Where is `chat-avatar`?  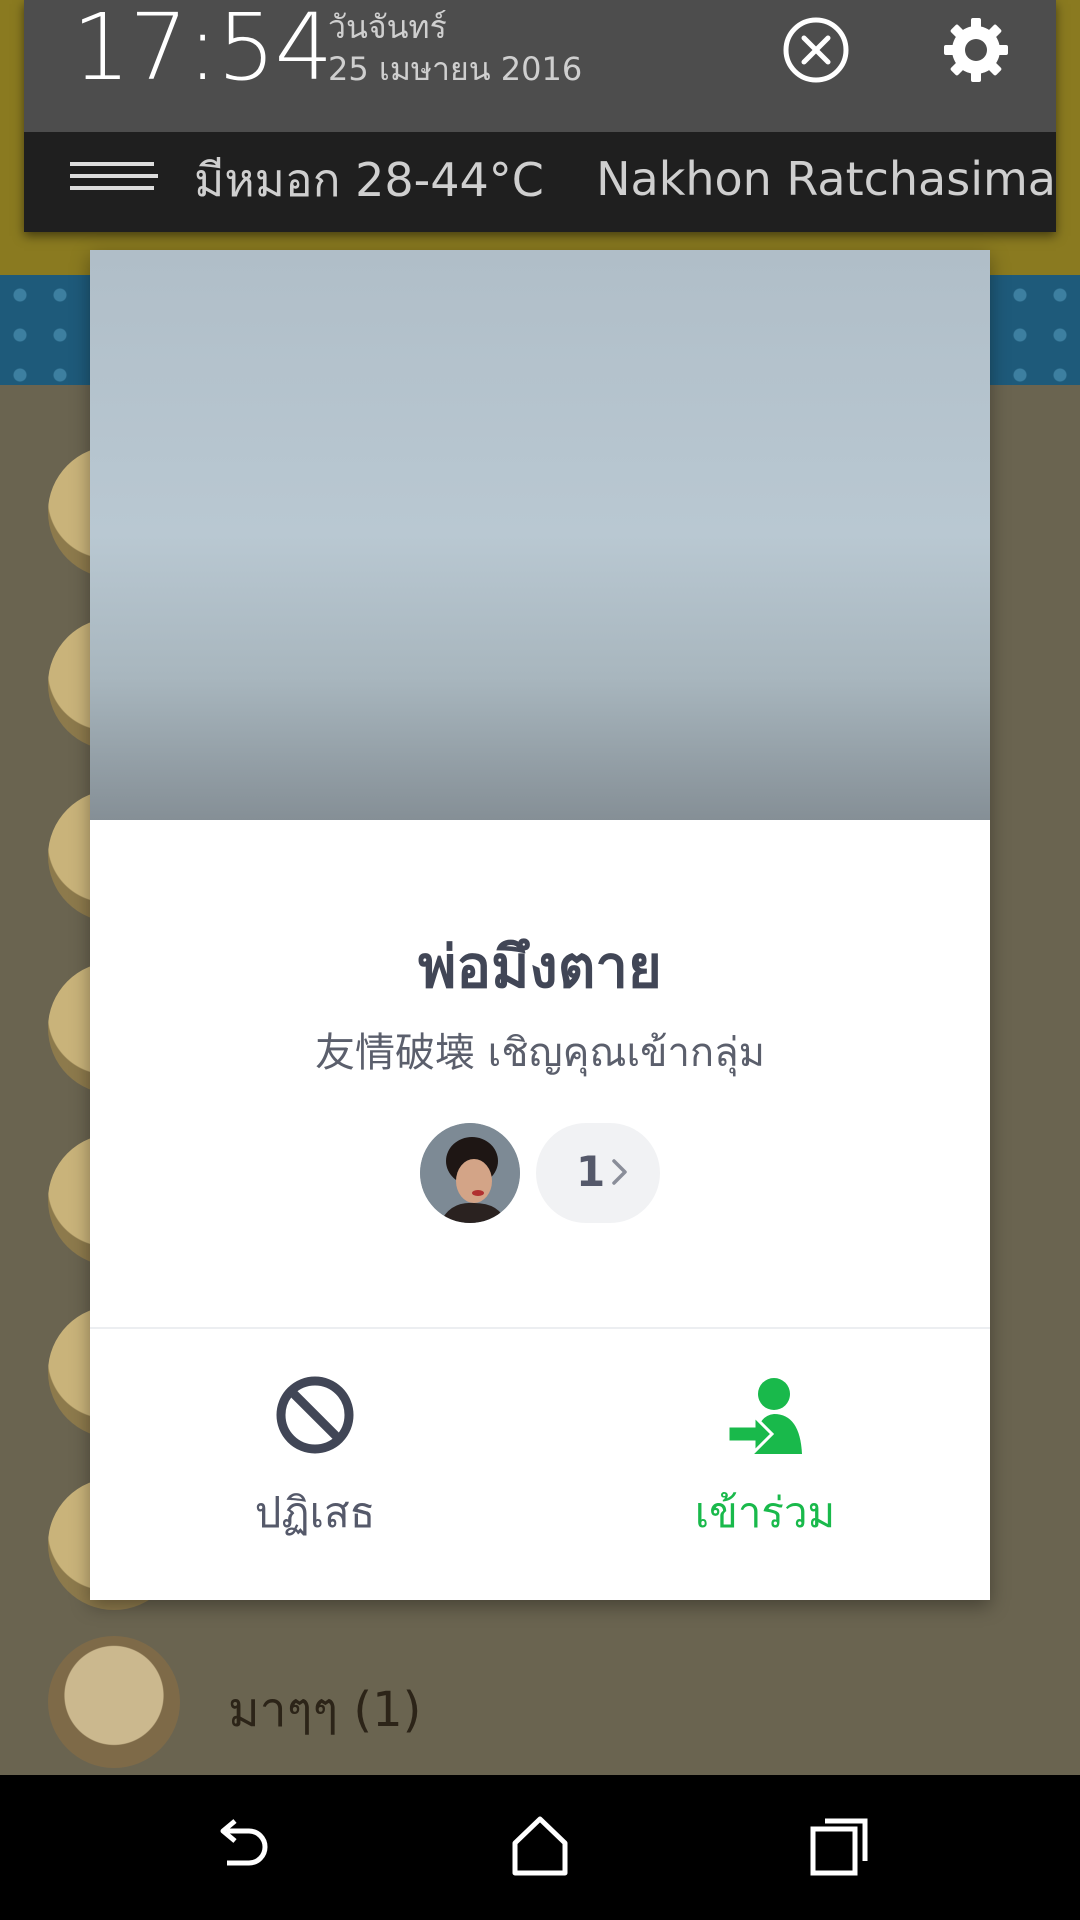
chat-avatar is located at coordinates (114, 1702).